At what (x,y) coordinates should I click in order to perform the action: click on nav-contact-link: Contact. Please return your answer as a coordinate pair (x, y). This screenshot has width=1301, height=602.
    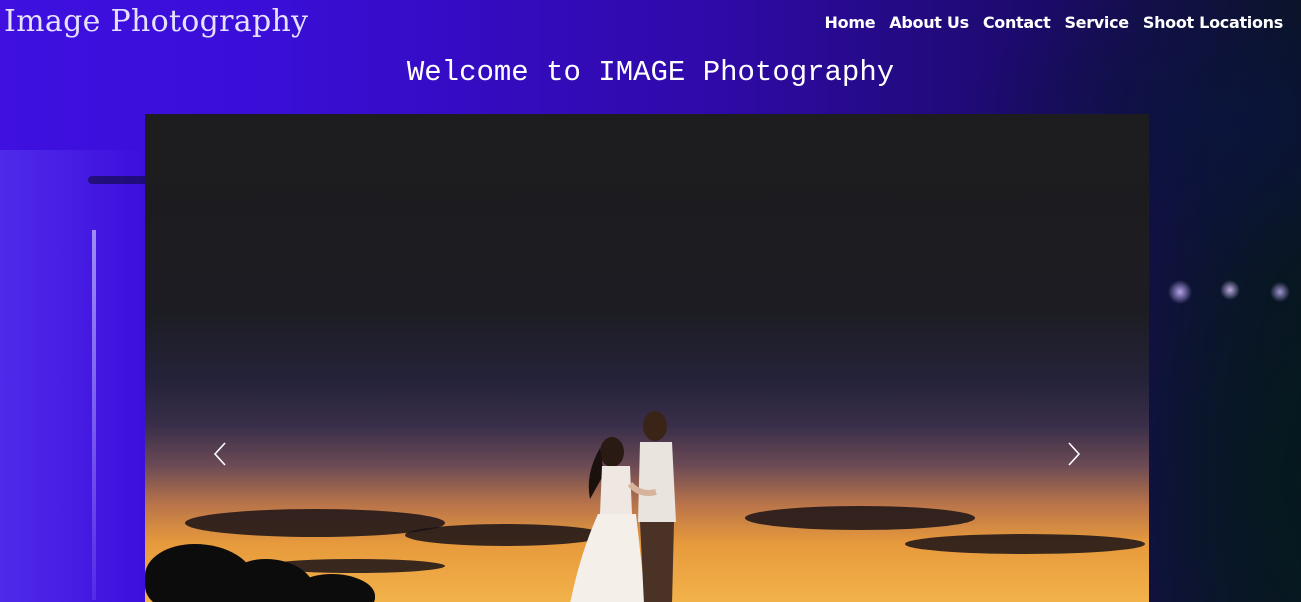
    Looking at the image, I should click on (1017, 22).